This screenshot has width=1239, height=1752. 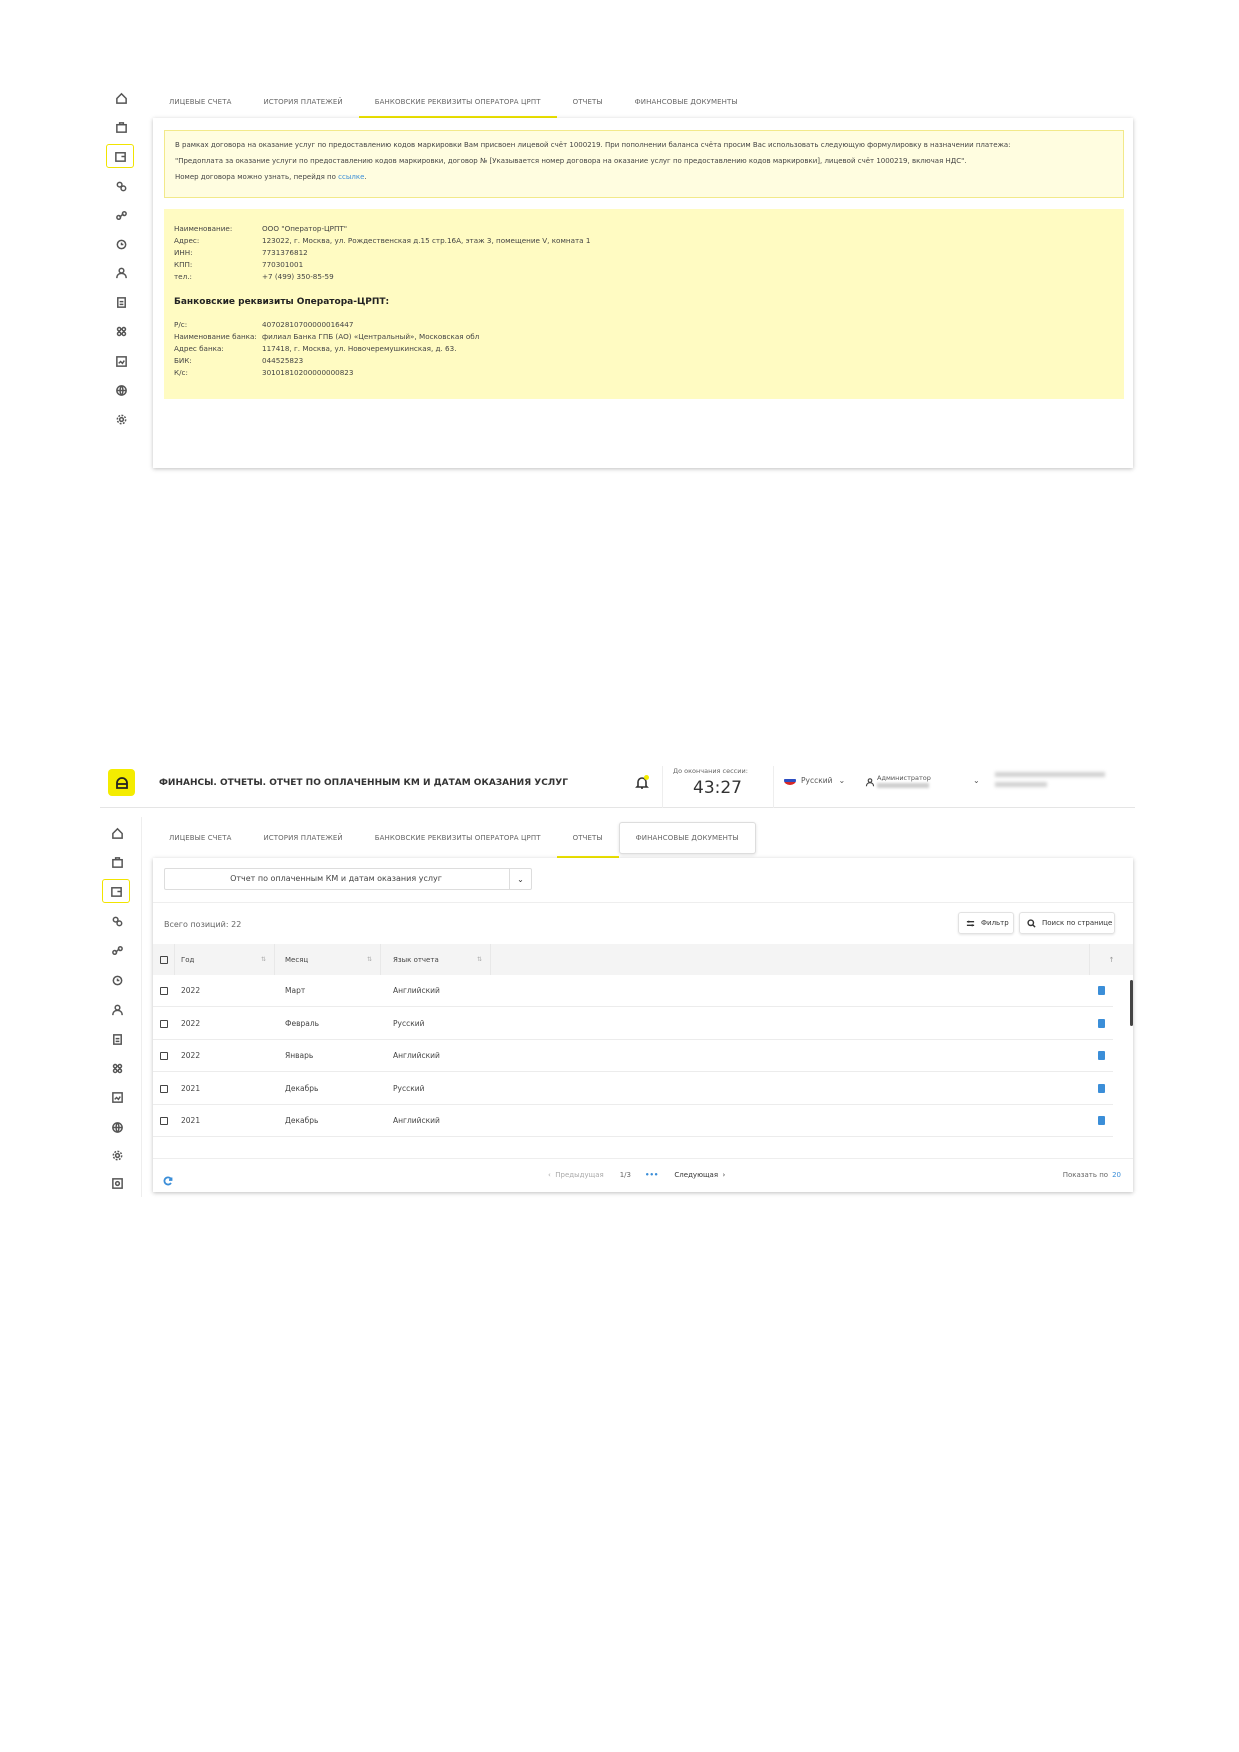 What do you see at coordinates (1111, 959) in the screenshot?
I see `column-actions: ↑` at bounding box center [1111, 959].